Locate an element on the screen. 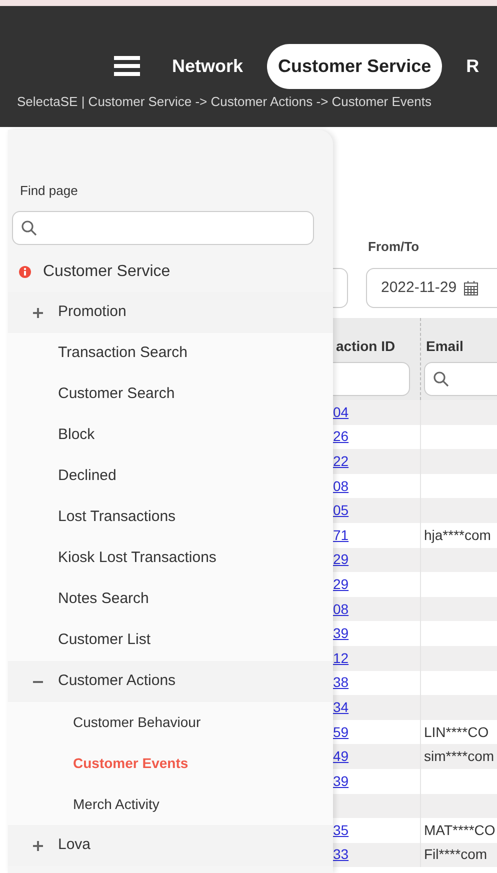 This screenshot has width=497, height=873. email-cell-text: sim****com is located at coordinates (459, 756).